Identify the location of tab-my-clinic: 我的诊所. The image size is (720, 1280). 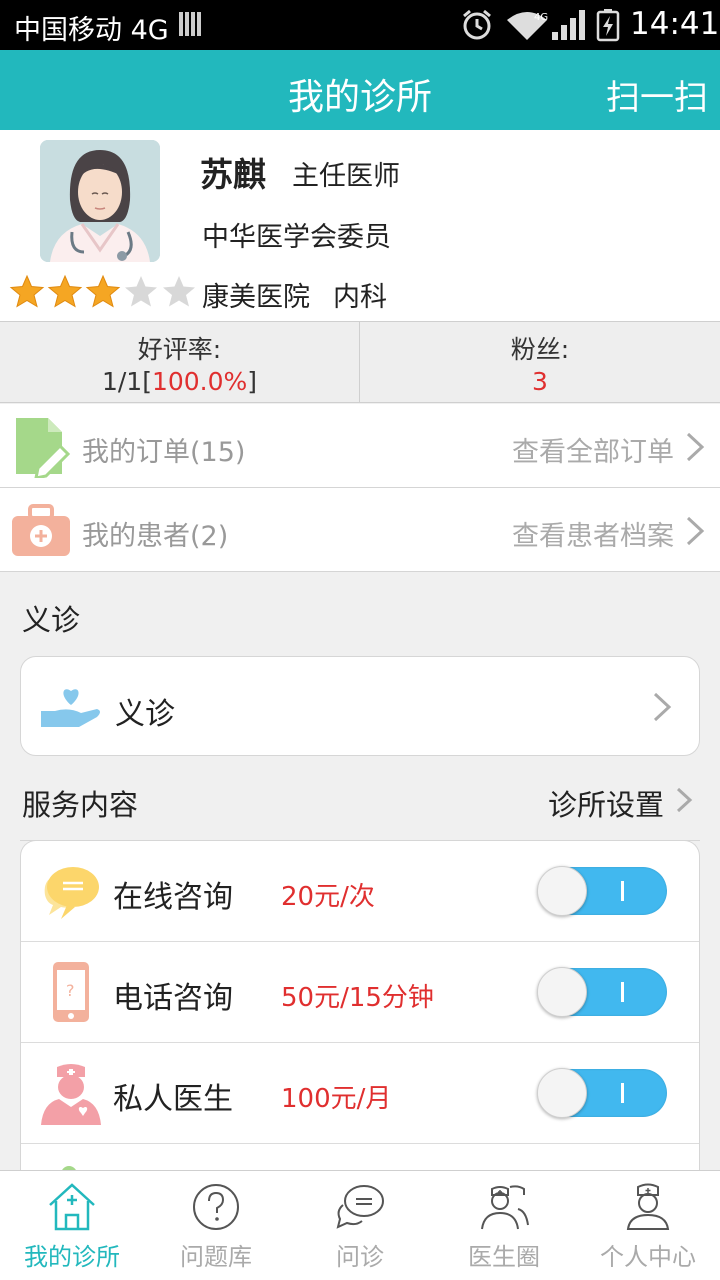
(72, 1225).